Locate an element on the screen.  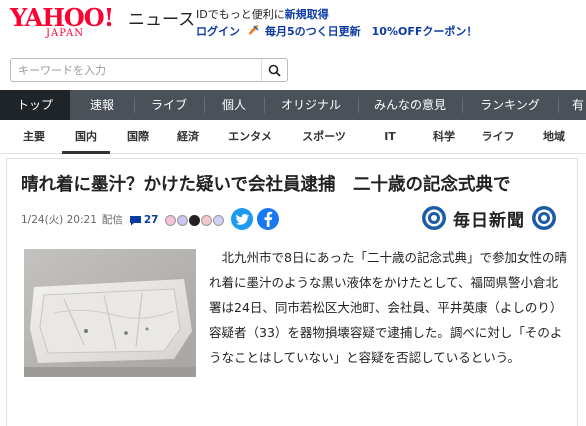
logo-main-text: YAHOO! is located at coordinates (62, 17).